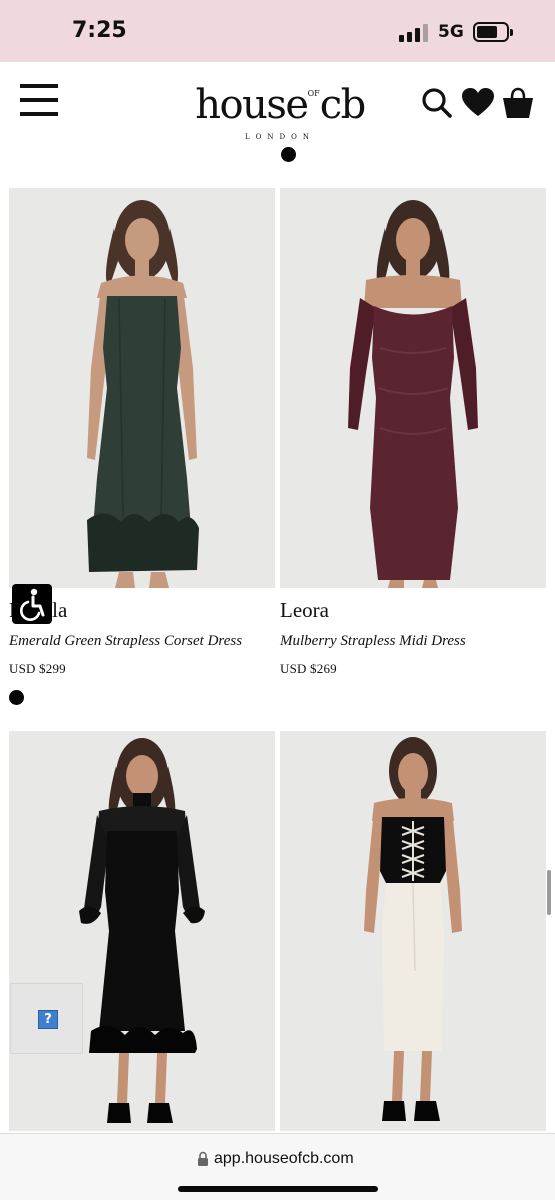  I want to click on accessibility-button, so click(32, 604).